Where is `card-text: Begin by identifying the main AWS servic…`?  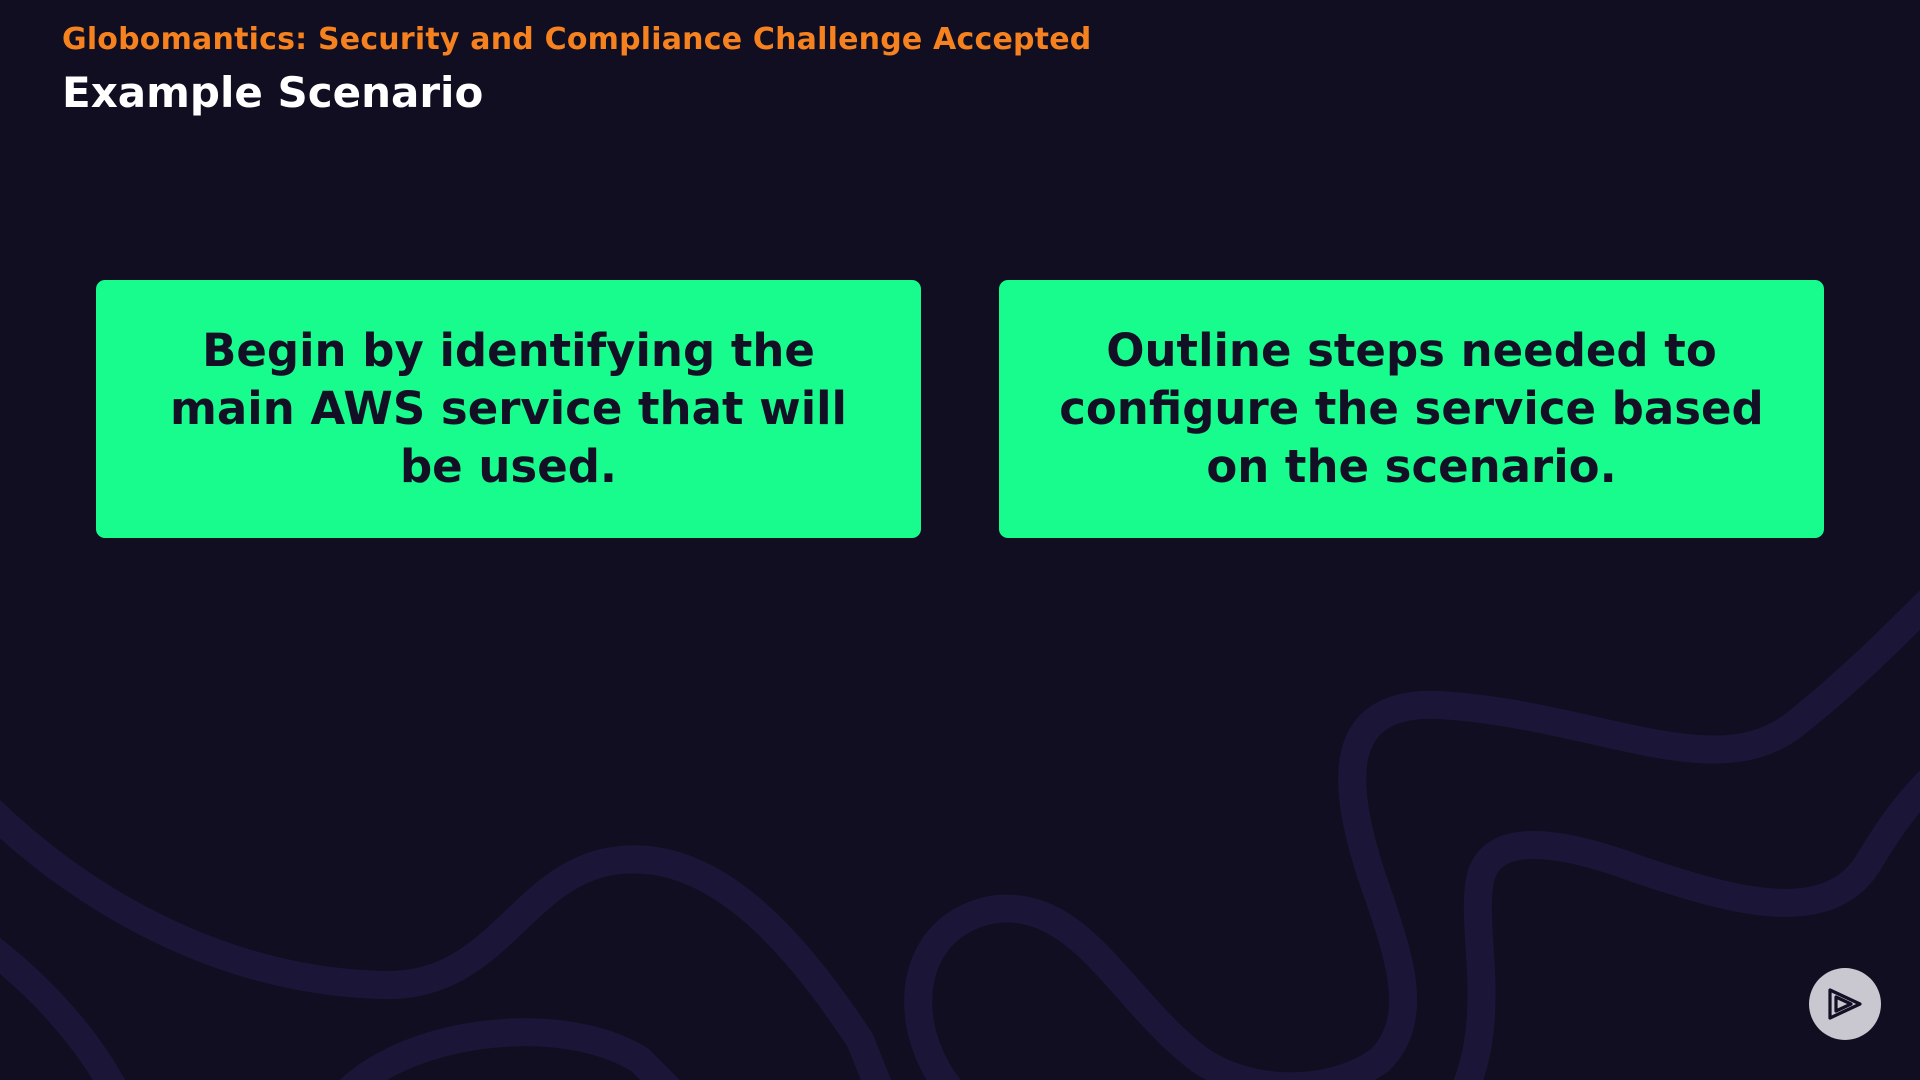
card-text: Begin by identifying the main AWS servic… is located at coordinates (508, 408).